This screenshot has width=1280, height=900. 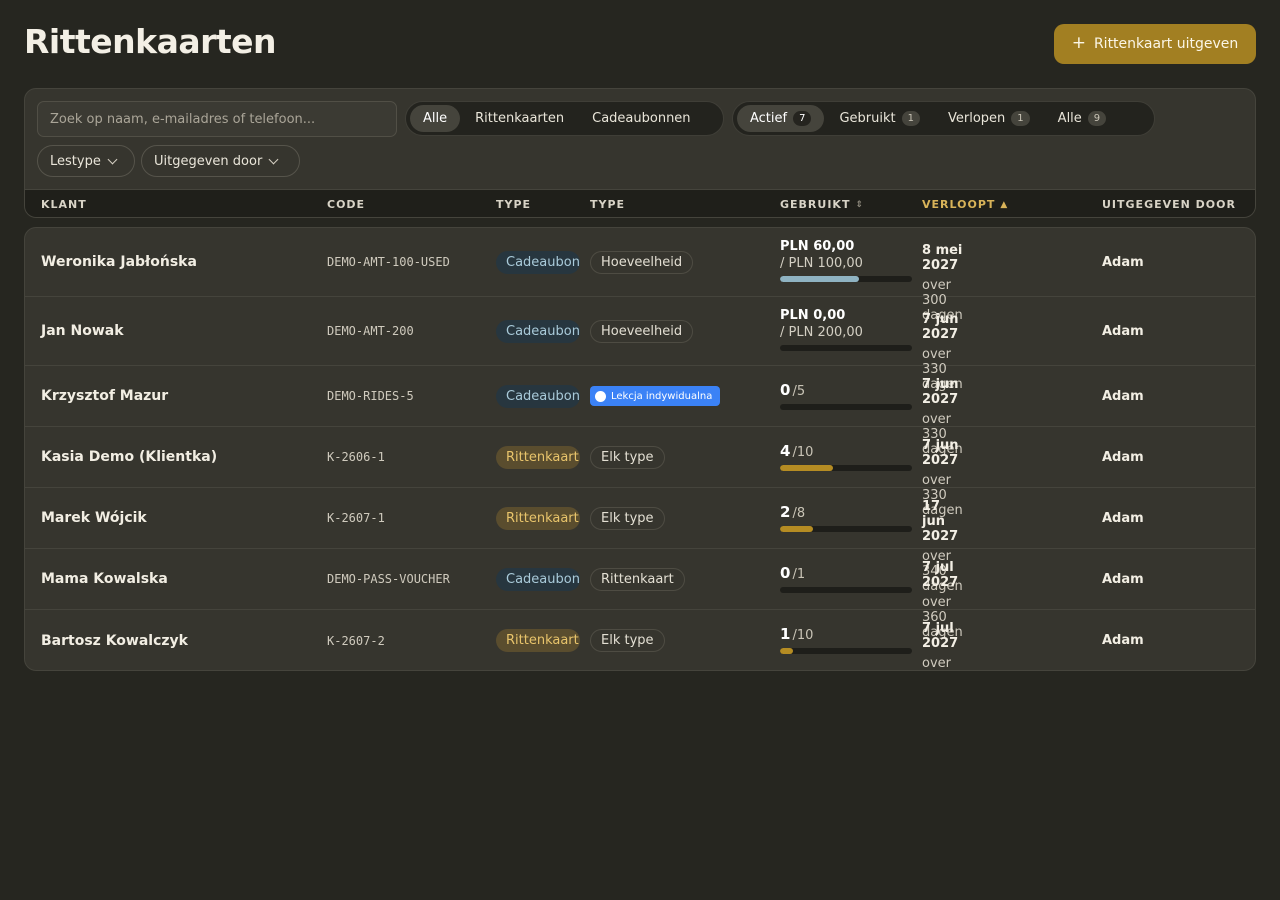 I want to click on header-label: KLANT, so click(x=64, y=204).